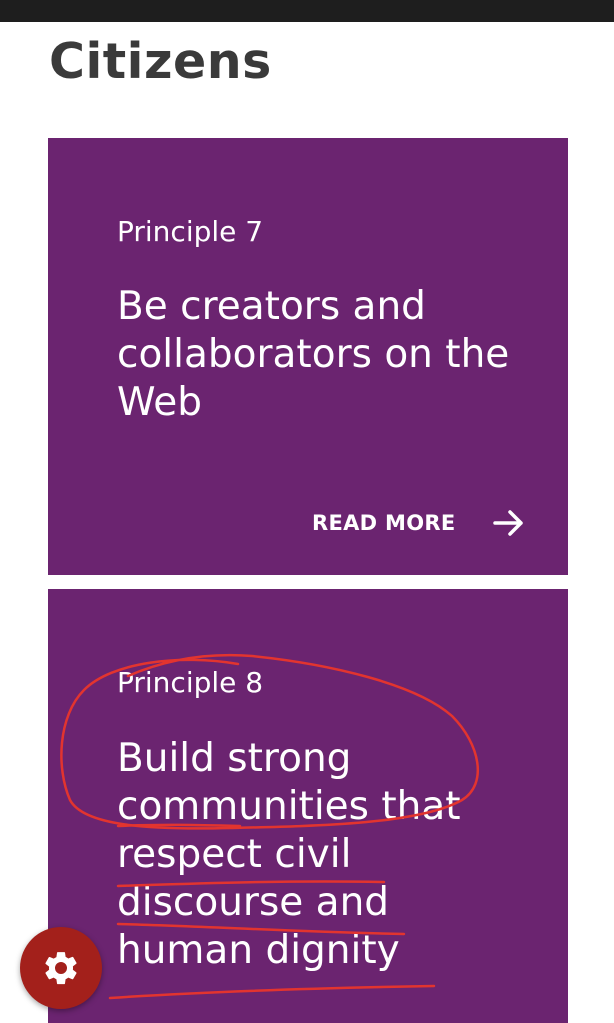  What do you see at coordinates (190, 682) in the screenshot?
I see `card-kicker: Principle 8` at bounding box center [190, 682].